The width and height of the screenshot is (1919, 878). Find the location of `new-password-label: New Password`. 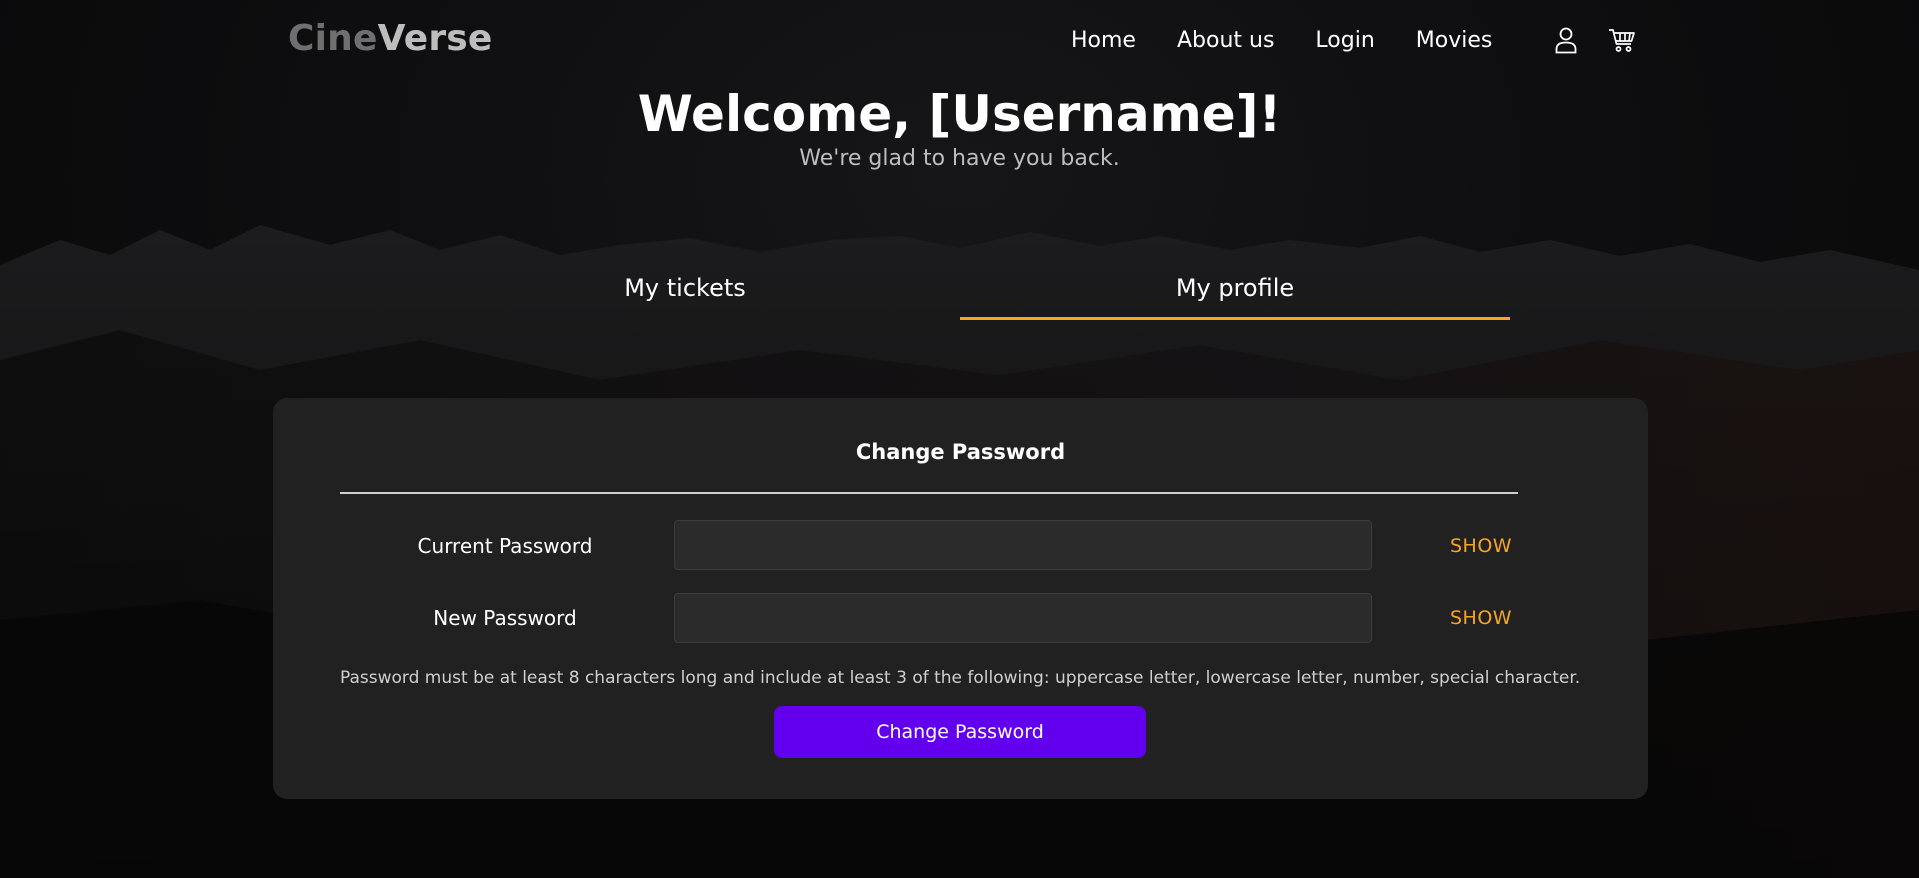

new-password-label: New Password is located at coordinates (505, 618).